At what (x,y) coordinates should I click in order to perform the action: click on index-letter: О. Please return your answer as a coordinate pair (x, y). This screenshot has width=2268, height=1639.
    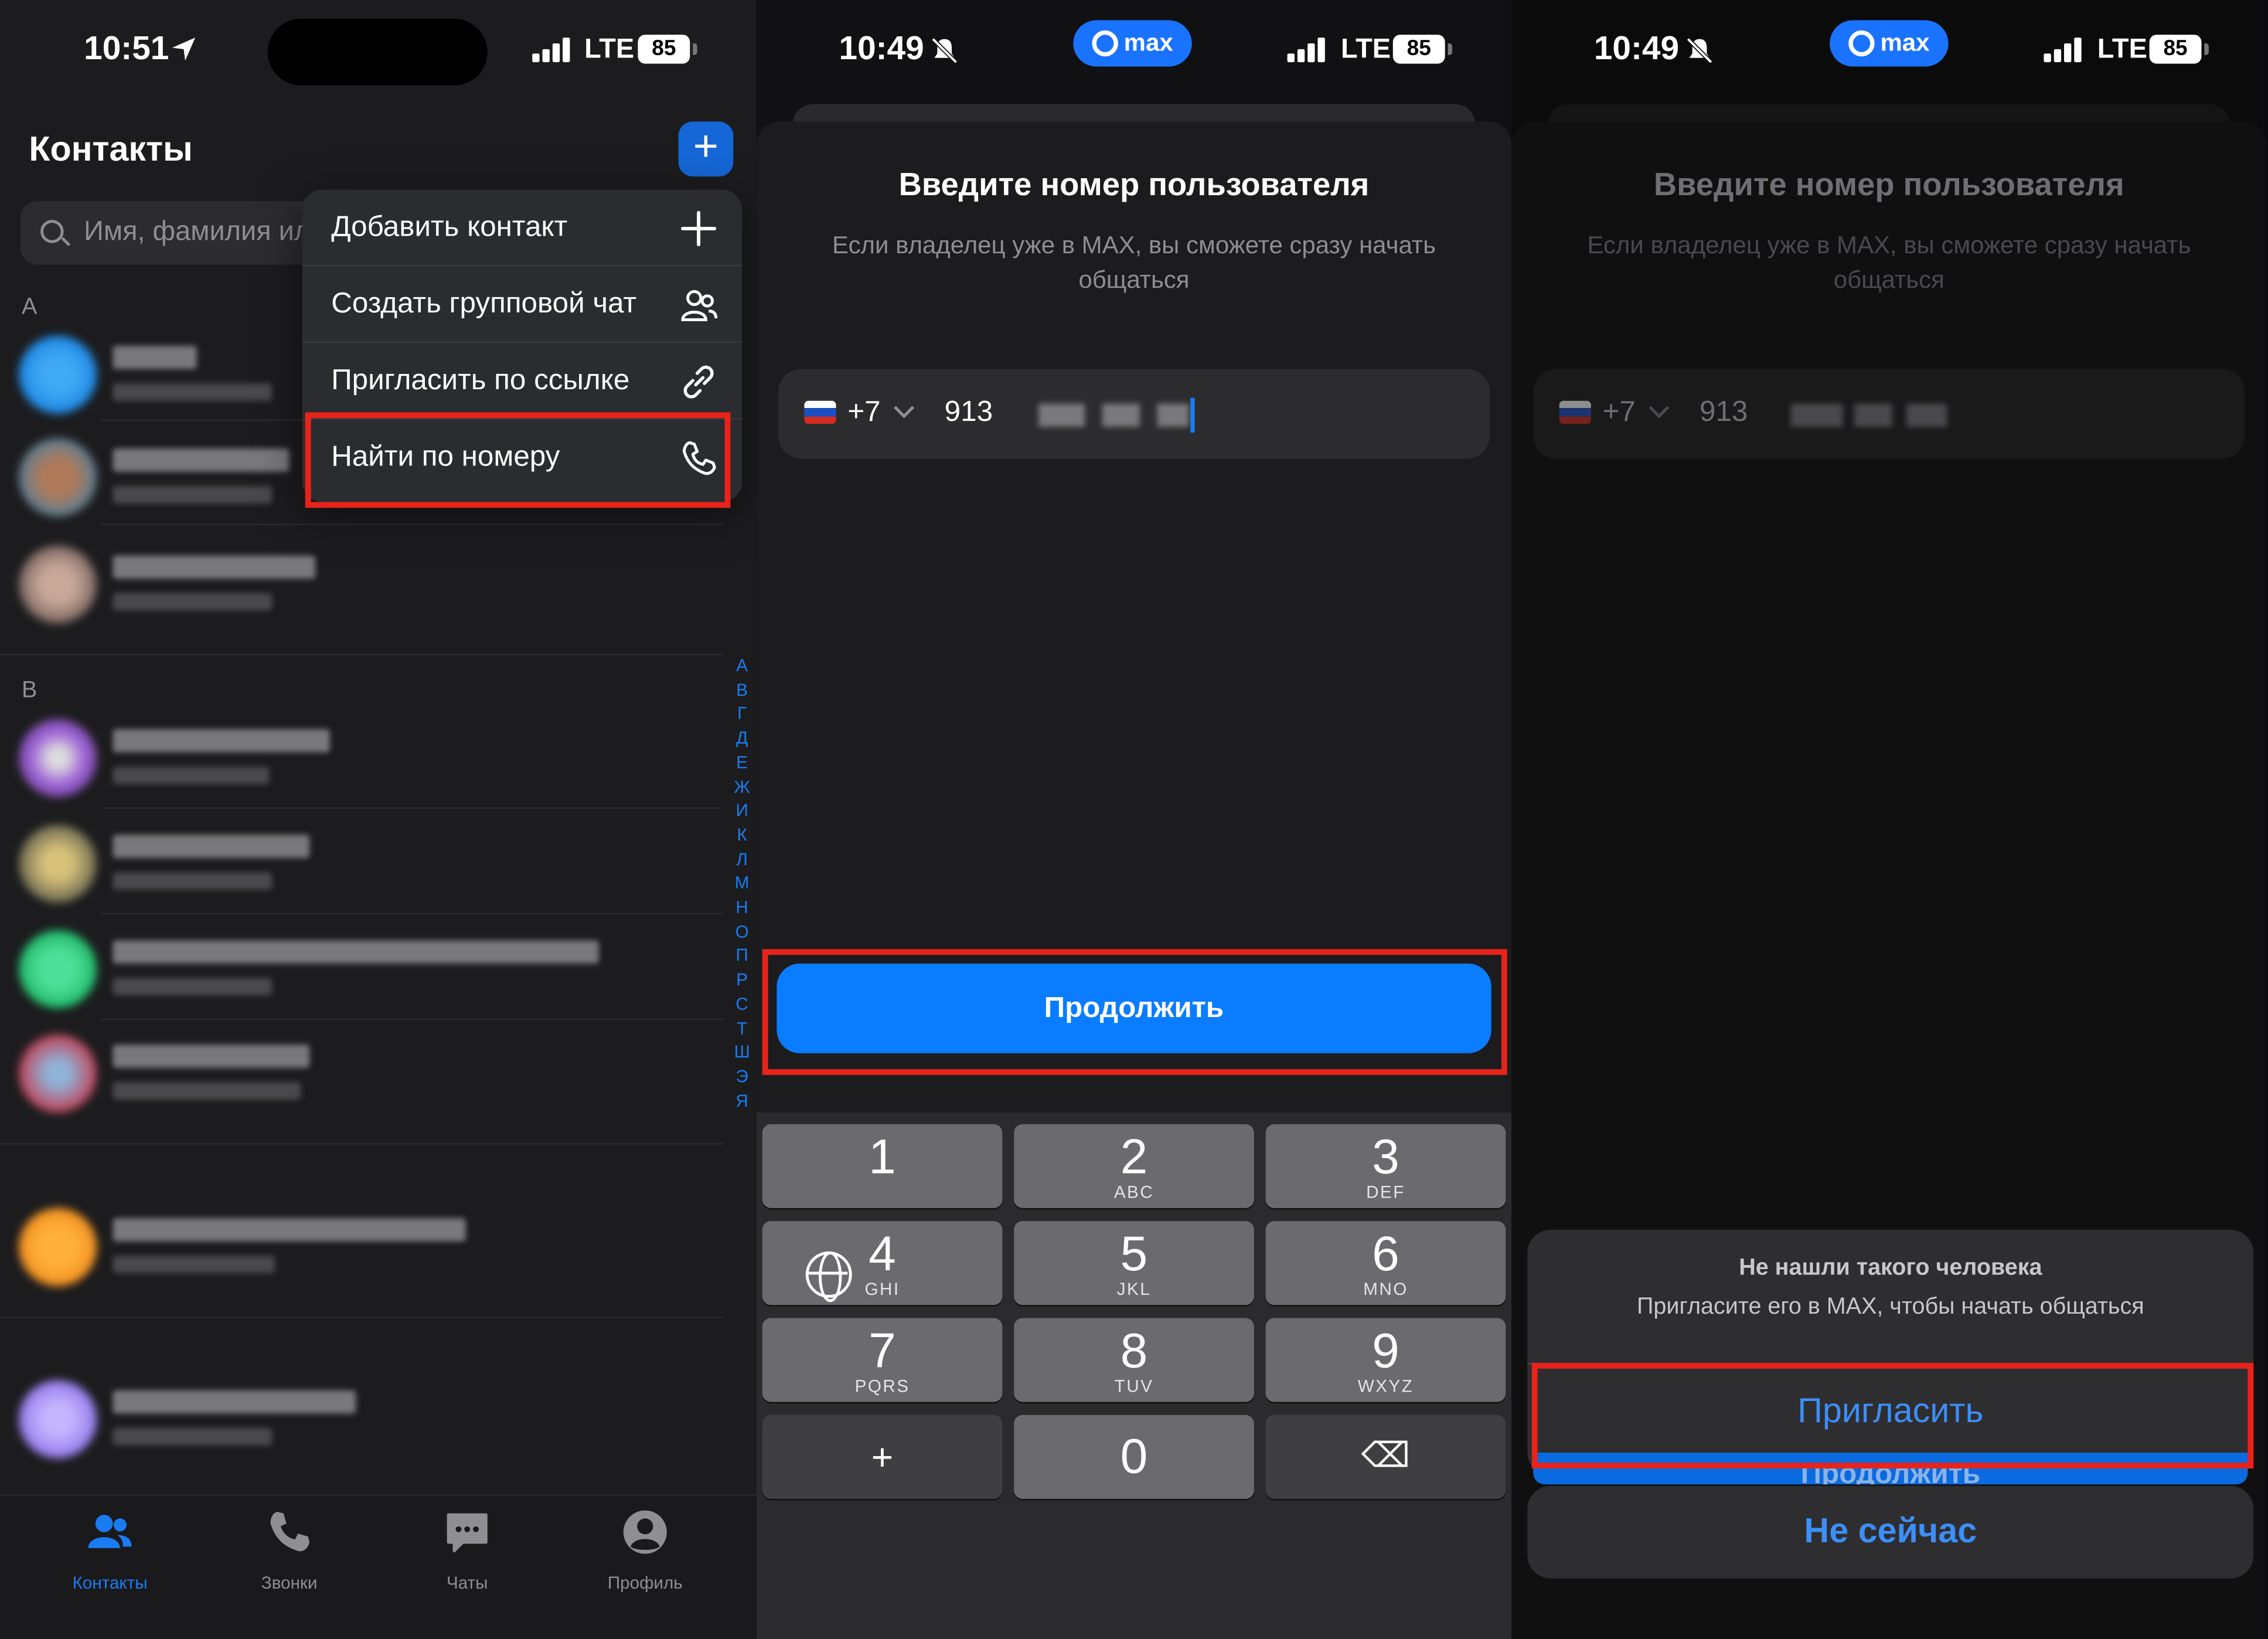
    Looking at the image, I should click on (742, 932).